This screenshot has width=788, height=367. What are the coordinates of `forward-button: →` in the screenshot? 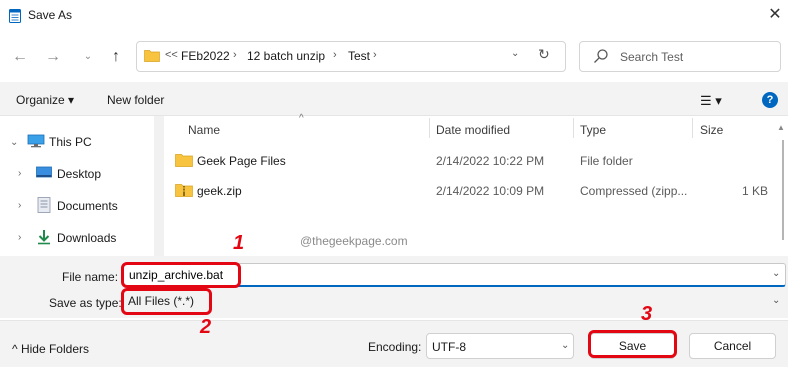 It's located at (53, 57).